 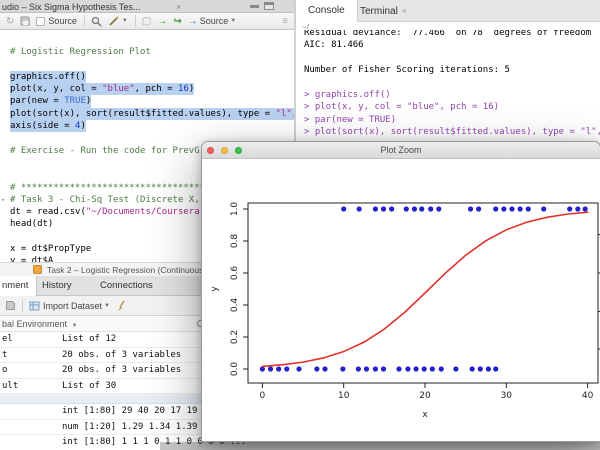 What do you see at coordinates (407, 70) in the screenshot?
I see `console-output-line: Number of Fisher Scoring iterations: 5` at bounding box center [407, 70].